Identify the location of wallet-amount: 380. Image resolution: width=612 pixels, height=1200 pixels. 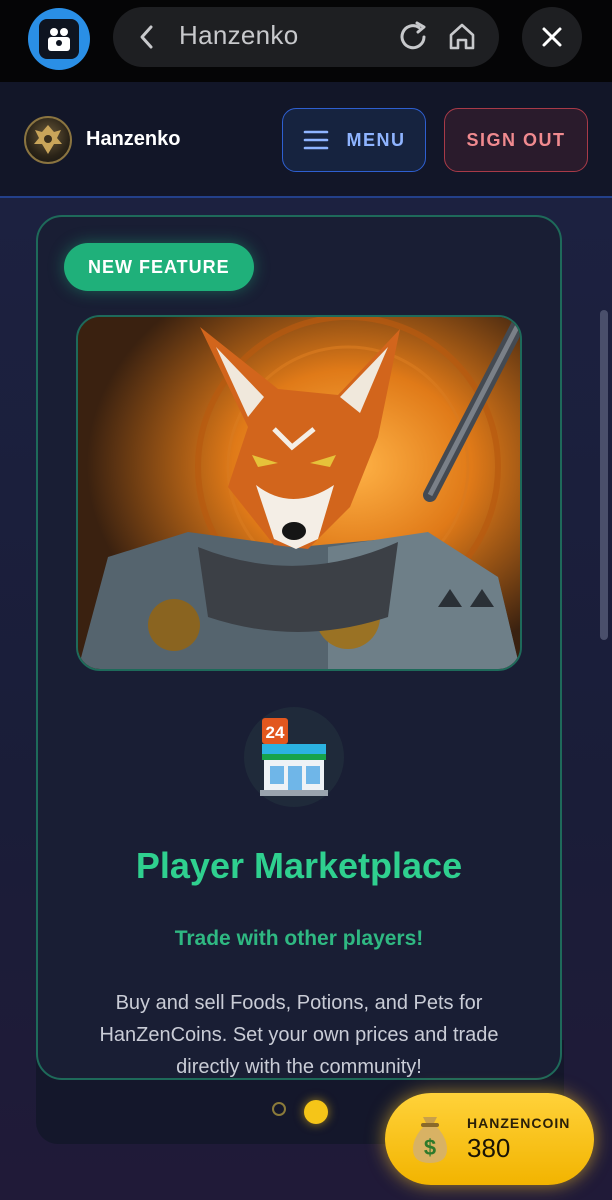
(489, 1148).